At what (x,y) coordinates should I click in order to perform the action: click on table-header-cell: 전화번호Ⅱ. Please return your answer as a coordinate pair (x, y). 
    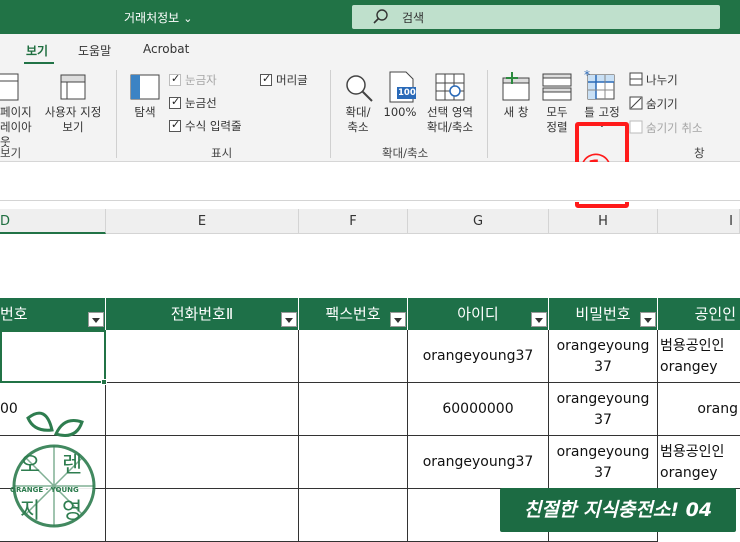
    Looking at the image, I should click on (202, 314).